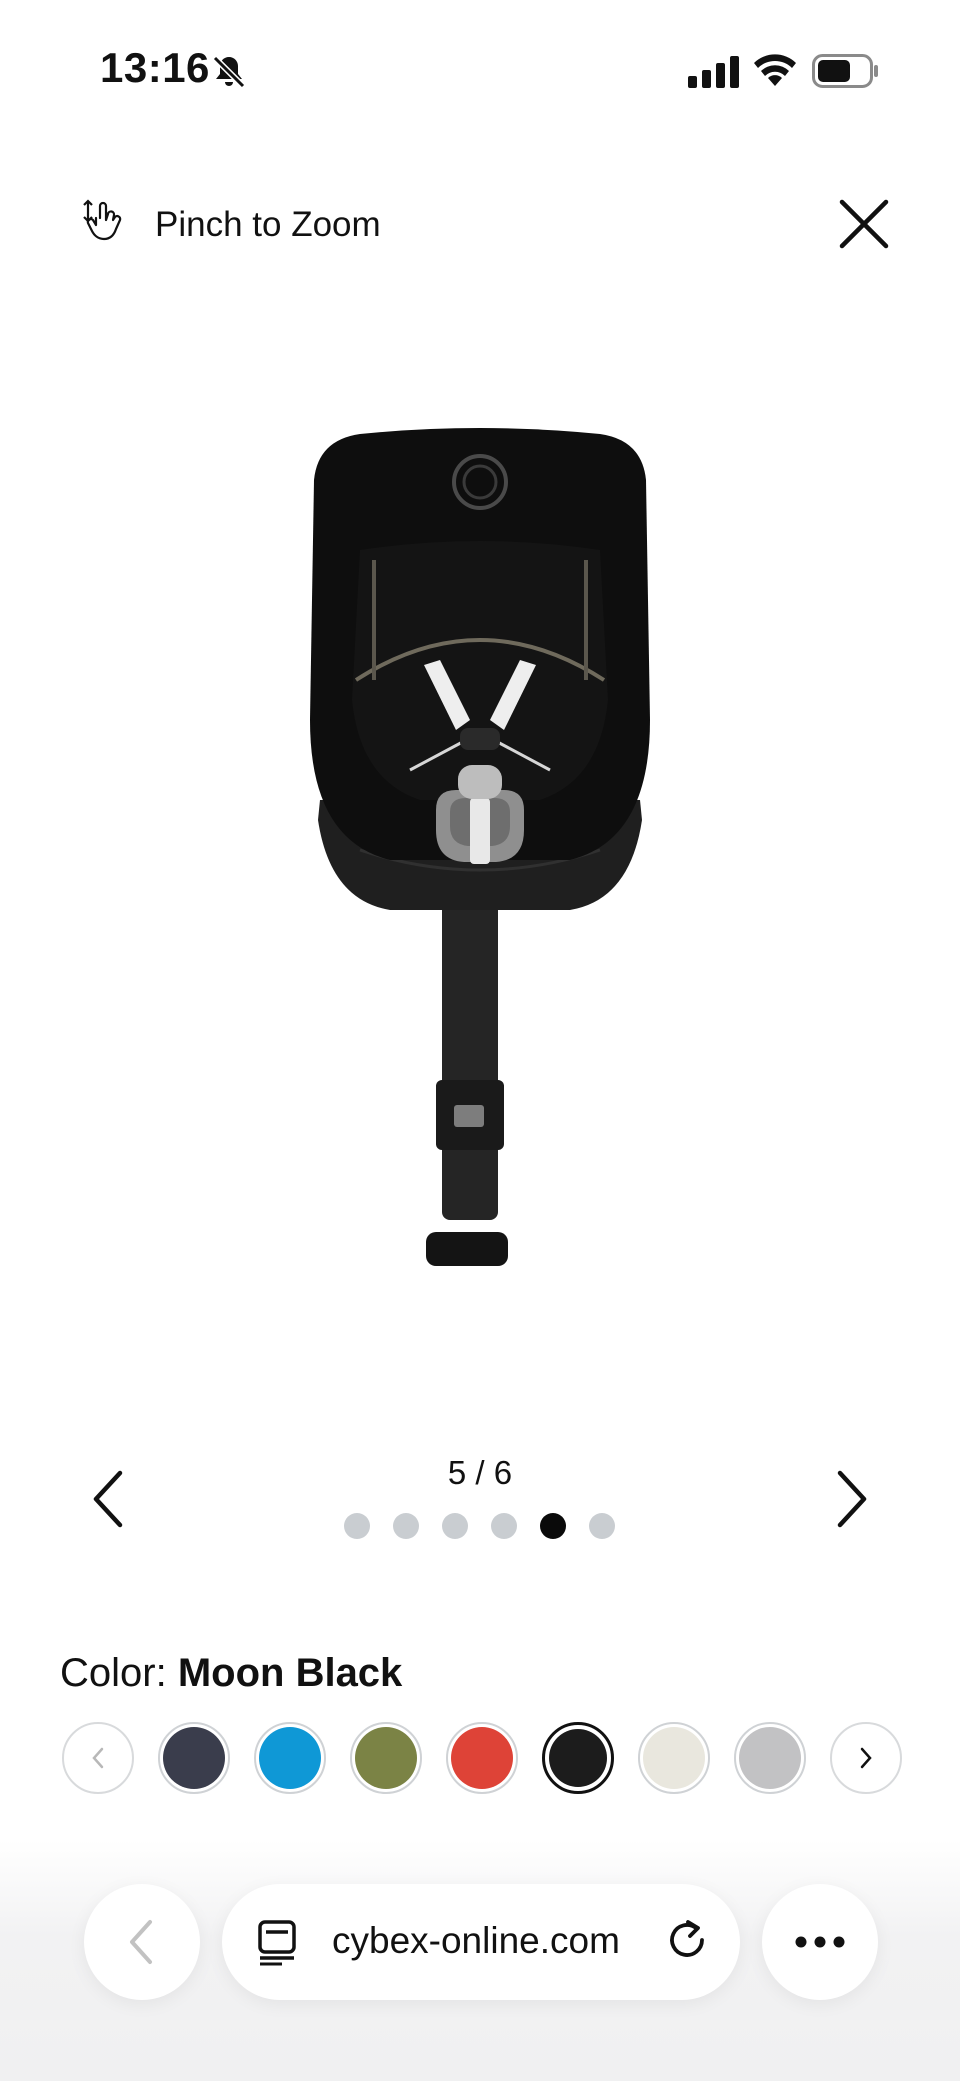  Describe the element at coordinates (553, 1526) in the screenshot. I see `carousel-dot-active` at that location.